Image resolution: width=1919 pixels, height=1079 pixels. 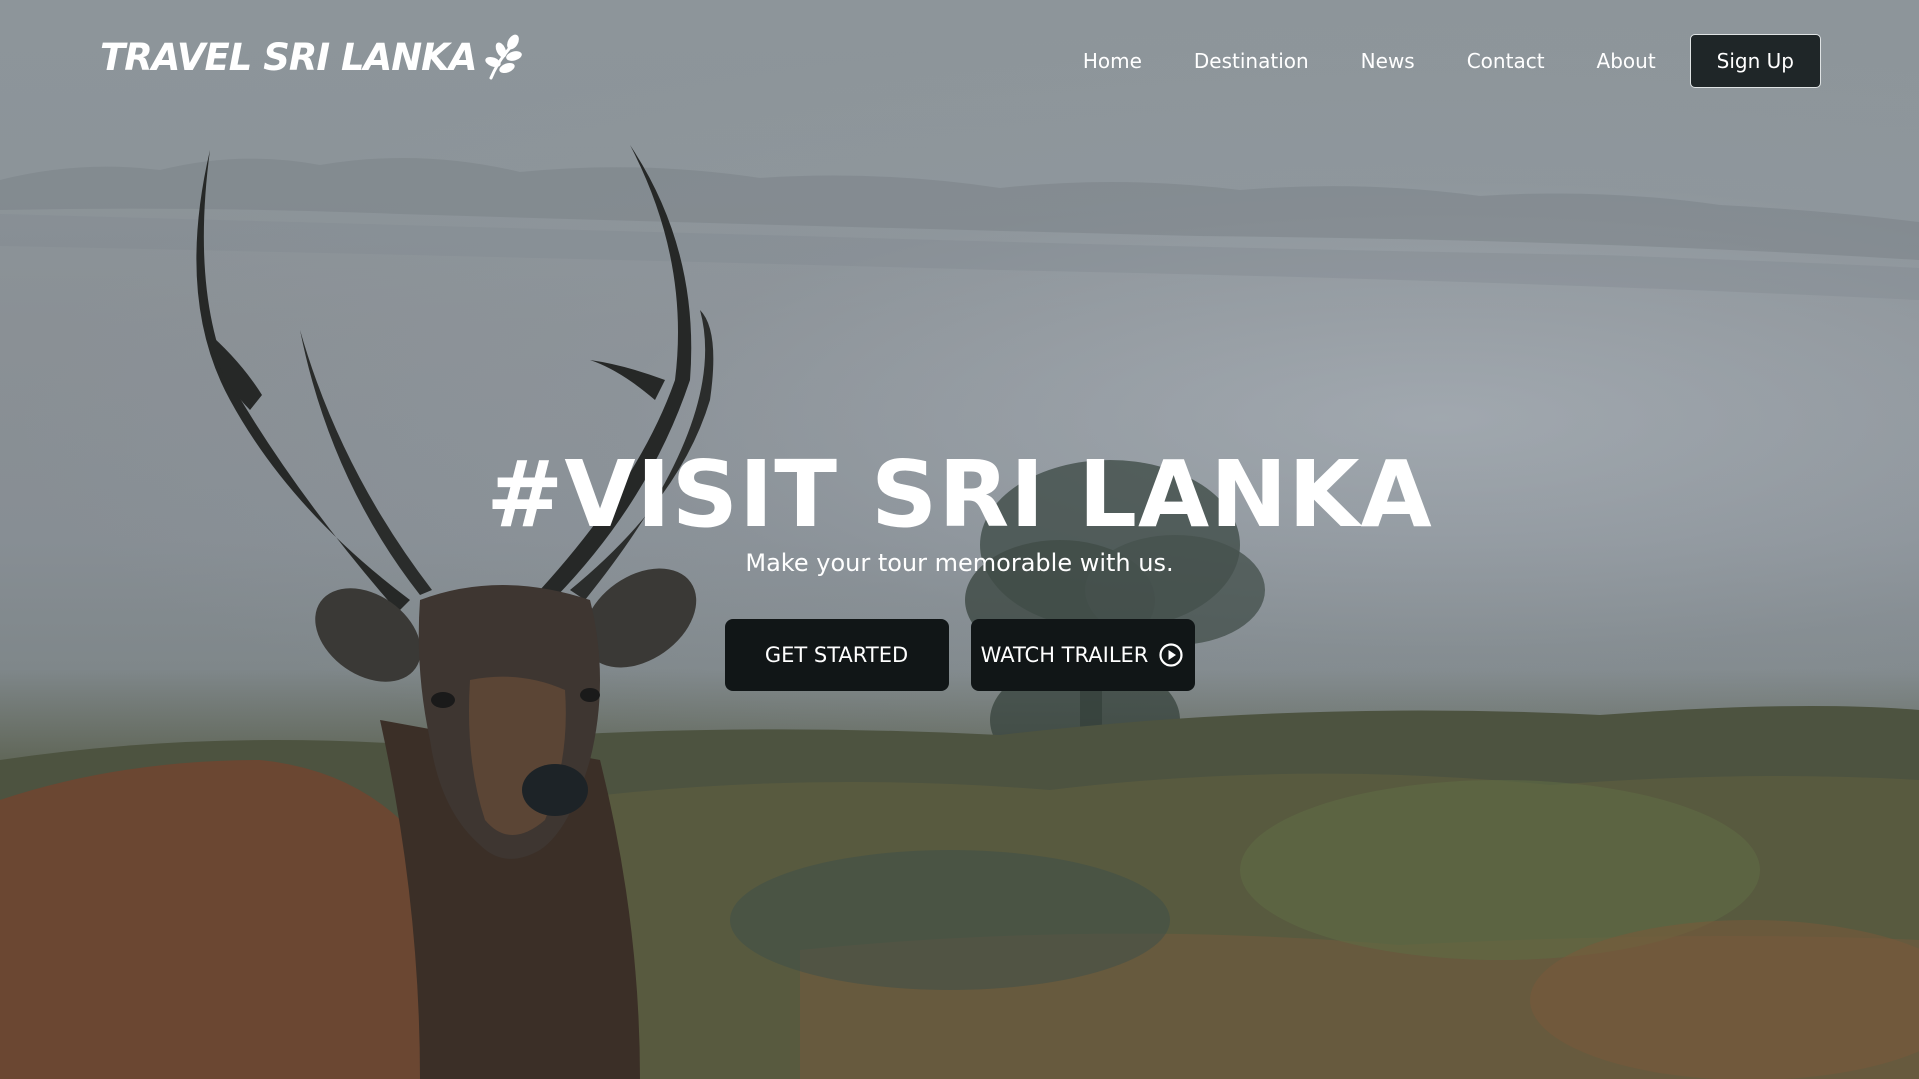 I want to click on get-started-button: GET STARTED, so click(x=836, y=655).